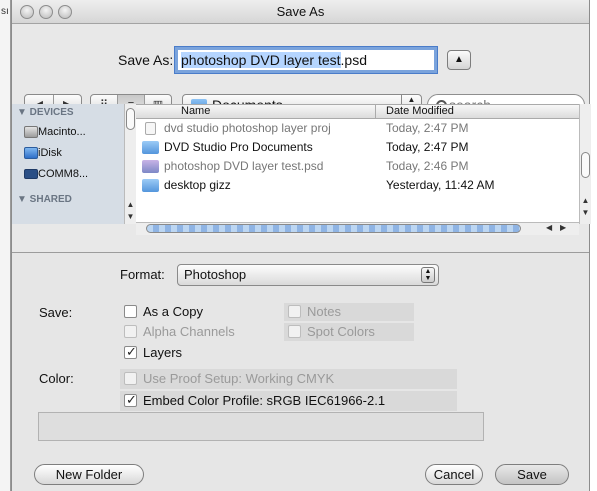 The width and height of the screenshot is (597, 491). I want to click on file-date: Yesterday, 11:42 AM, so click(440, 185).